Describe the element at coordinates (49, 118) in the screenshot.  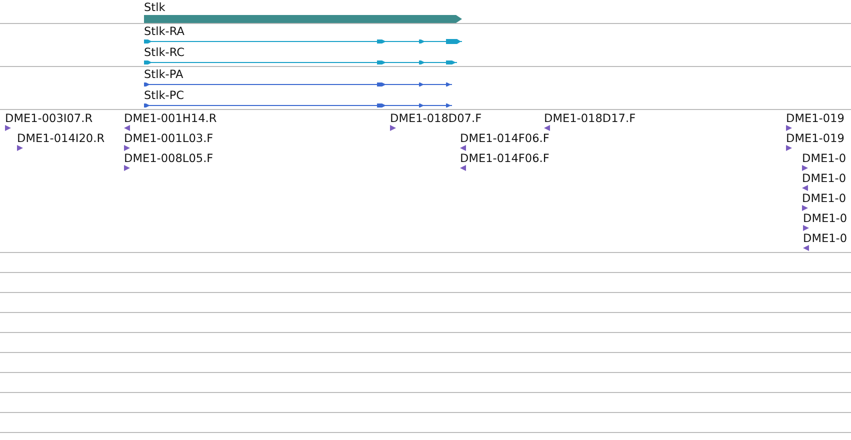
I see `feature-label: DME1-003I07.R` at that location.